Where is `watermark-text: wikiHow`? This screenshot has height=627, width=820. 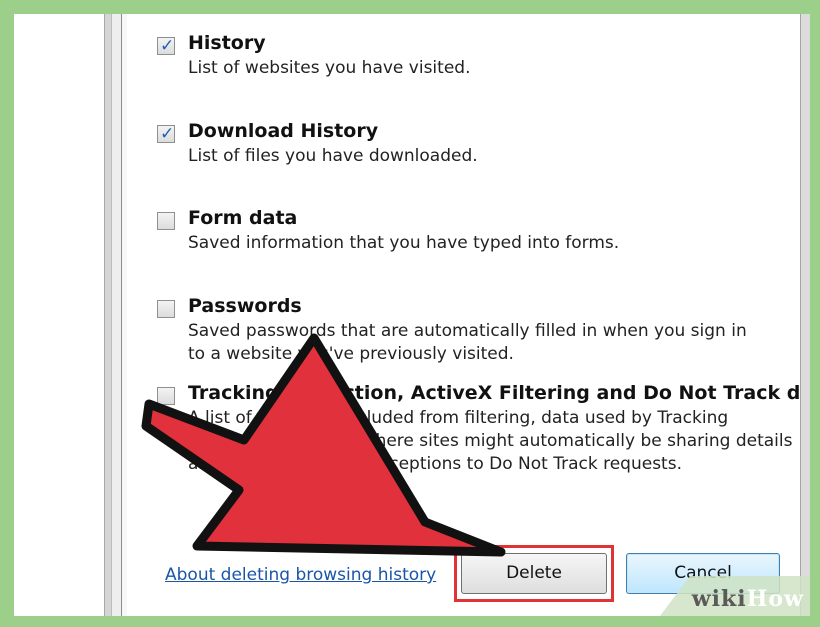 watermark-text: wikiHow is located at coordinates (748, 599).